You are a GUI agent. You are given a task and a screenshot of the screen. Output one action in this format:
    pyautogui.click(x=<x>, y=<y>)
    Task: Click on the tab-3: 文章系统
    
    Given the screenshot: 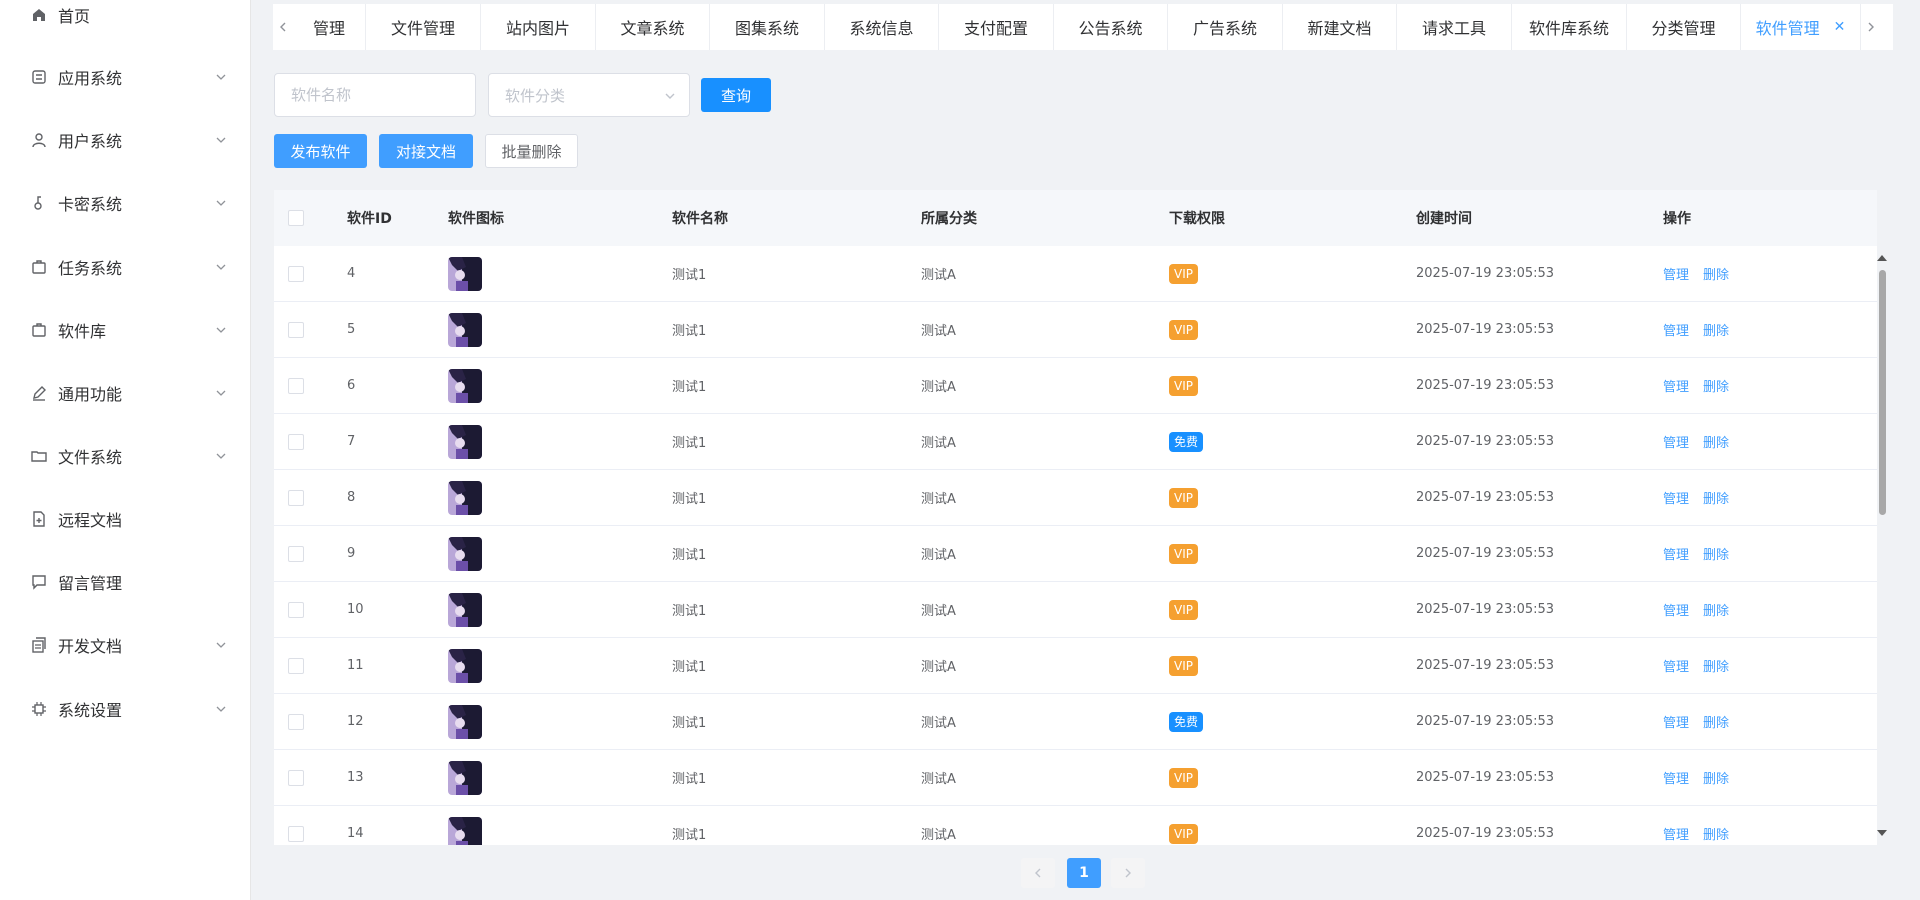 What is the action you would take?
    pyautogui.click(x=653, y=27)
    